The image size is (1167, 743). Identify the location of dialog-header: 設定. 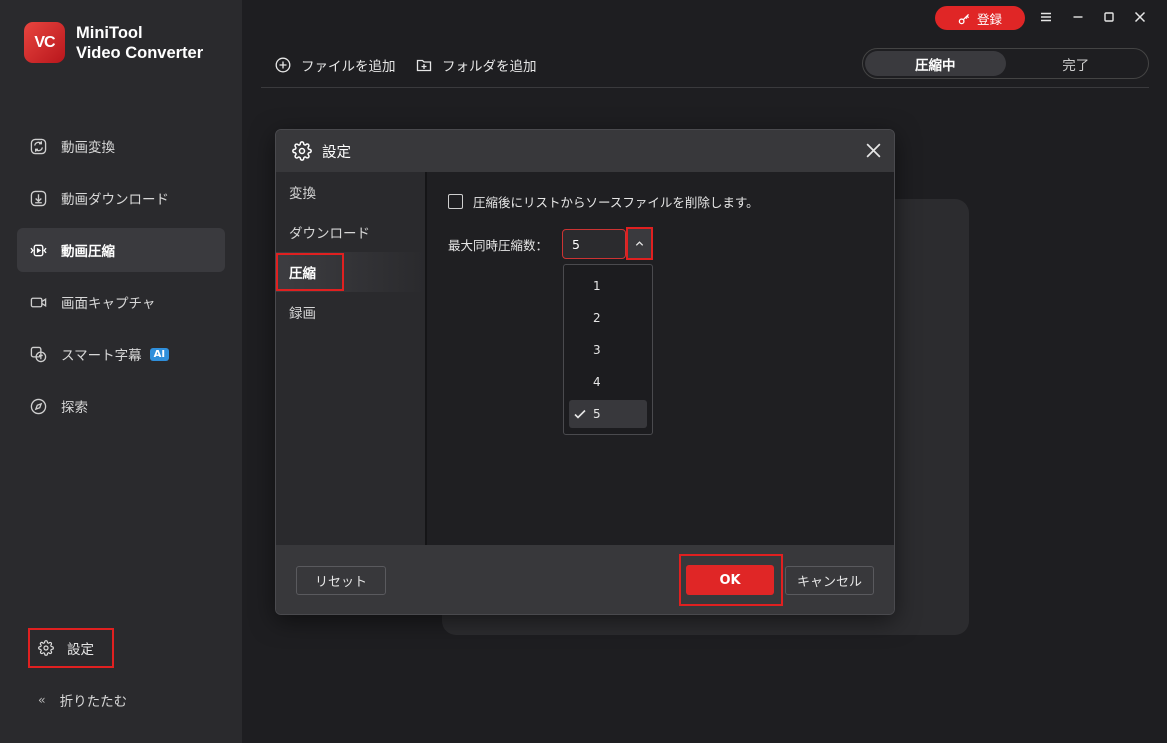
(585, 151).